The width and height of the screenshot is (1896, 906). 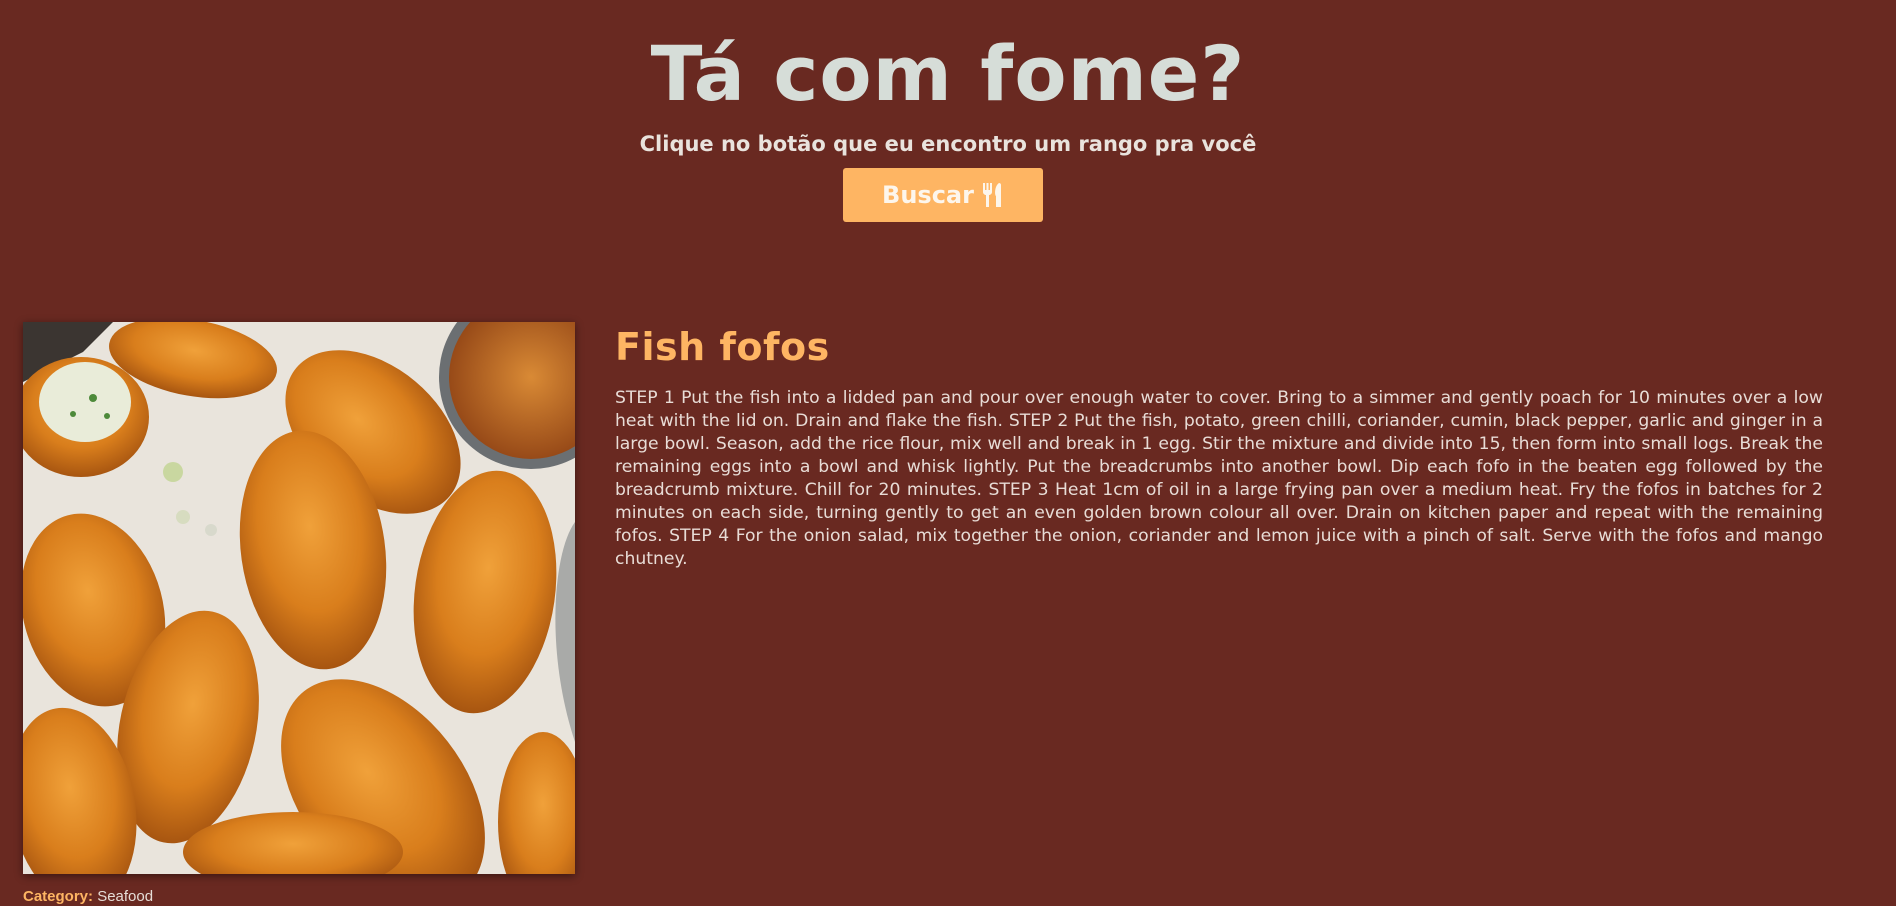 What do you see at coordinates (948, 73) in the screenshot?
I see `page-title: Tá com fome?` at bounding box center [948, 73].